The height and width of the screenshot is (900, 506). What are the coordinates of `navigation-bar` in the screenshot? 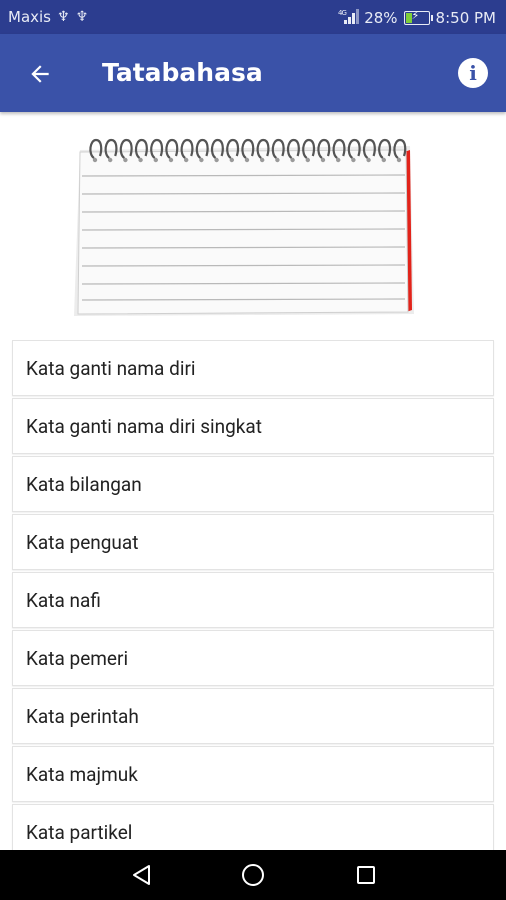 It's located at (253, 875).